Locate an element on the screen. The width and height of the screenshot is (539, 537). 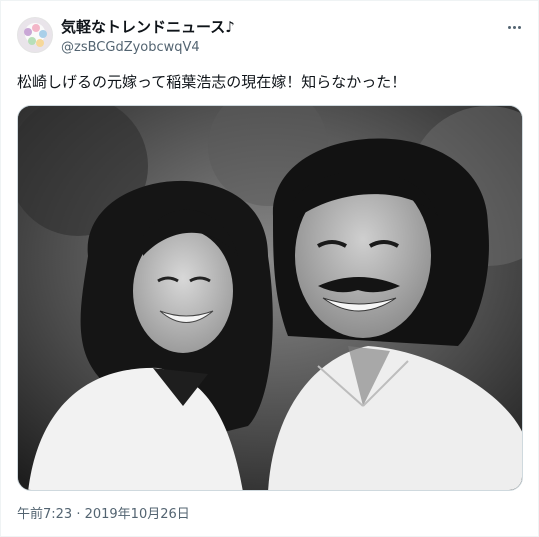
avatar is located at coordinates (35, 35).